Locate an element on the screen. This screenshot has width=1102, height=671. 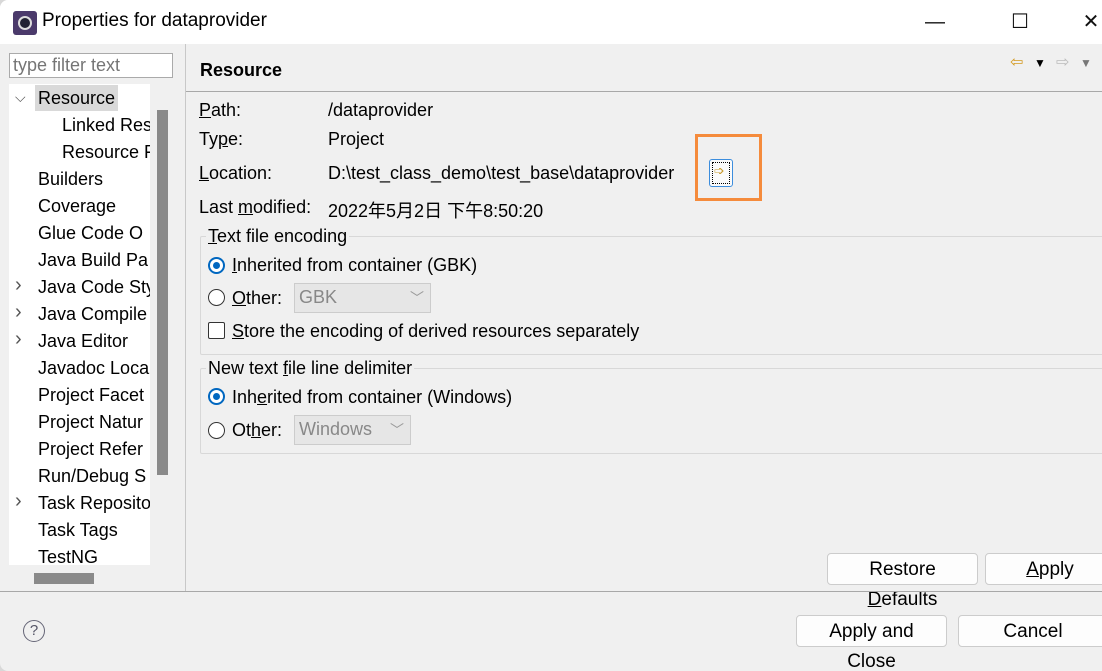
footer-divider is located at coordinates (551, 591).